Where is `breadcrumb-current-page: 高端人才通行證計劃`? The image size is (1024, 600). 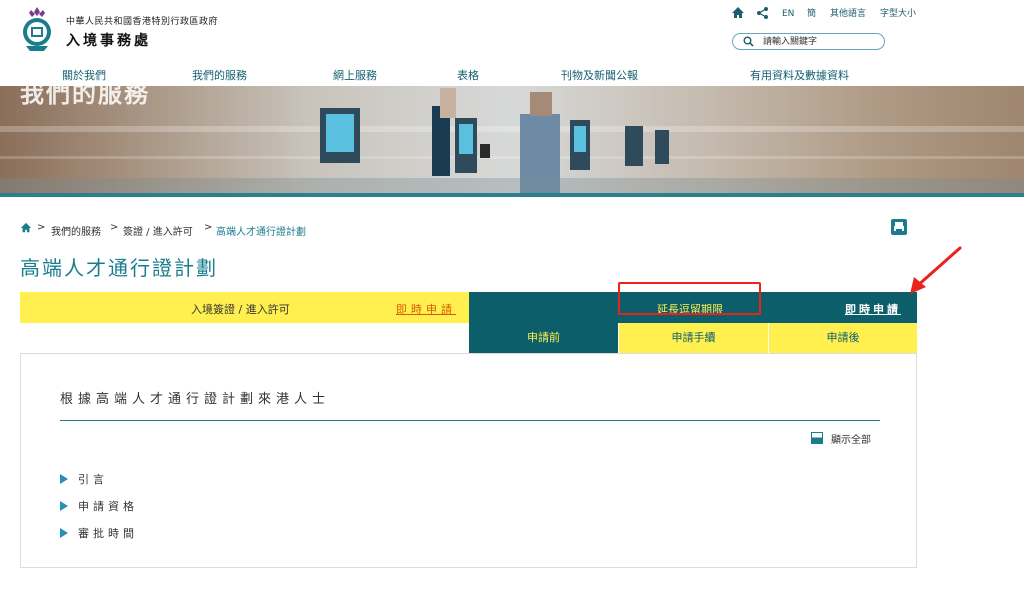 breadcrumb-current-page: 高端人才通行證計劃 is located at coordinates (261, 232).